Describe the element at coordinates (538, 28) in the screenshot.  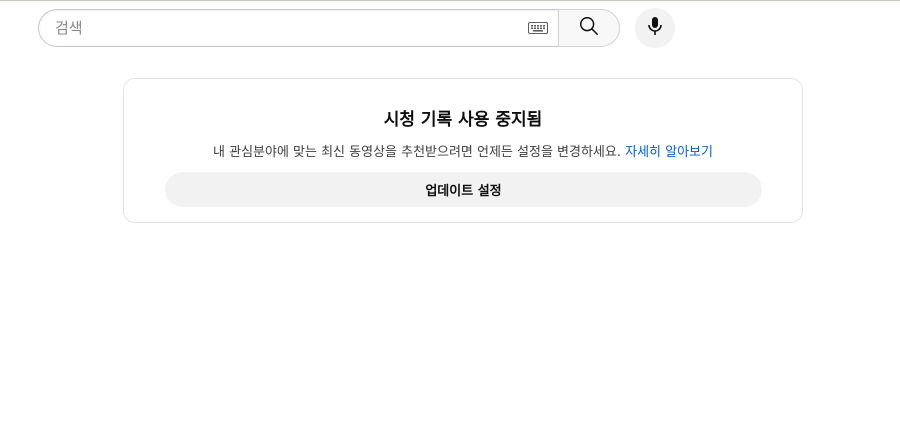
I see `keyboard-icon` at that location.